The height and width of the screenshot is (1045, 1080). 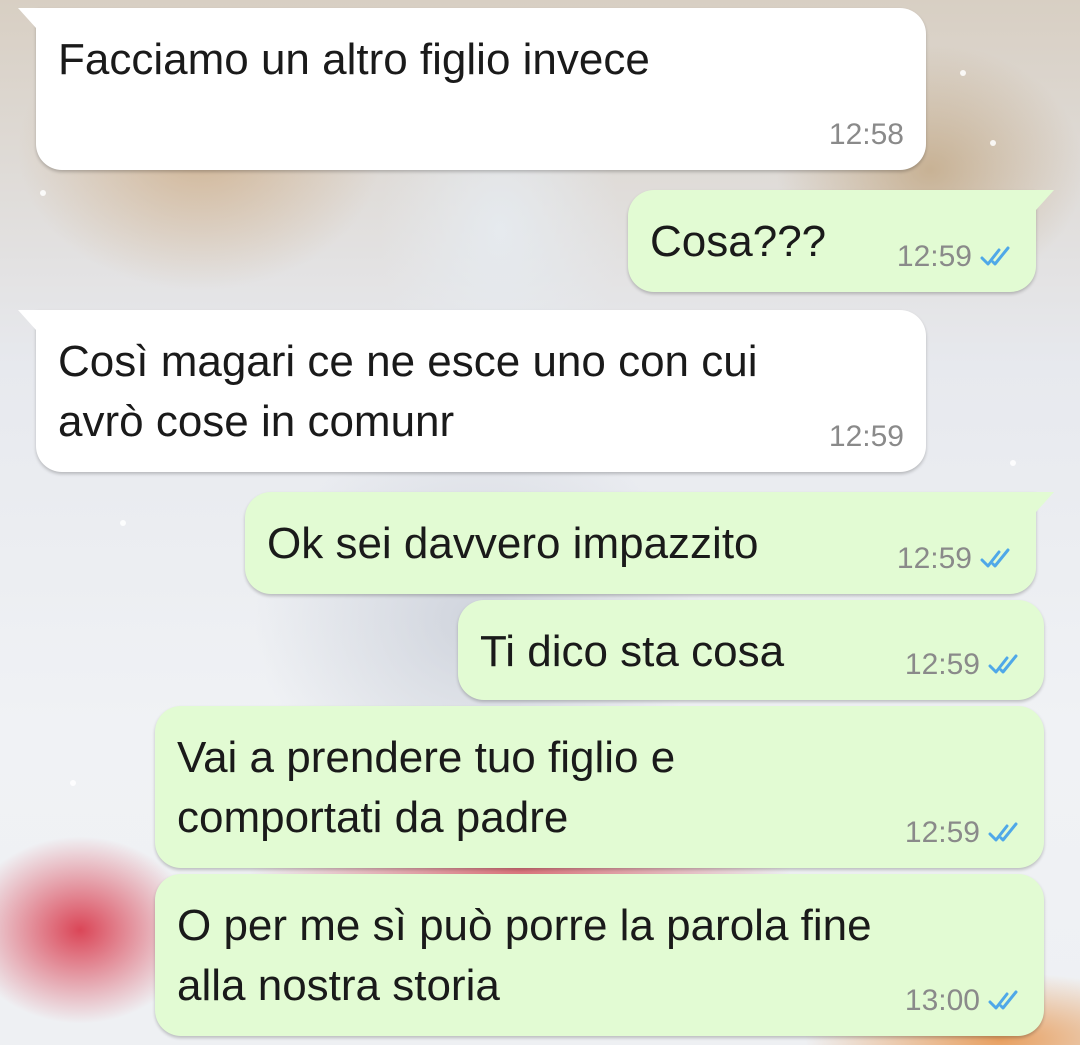 I want to click on message-time: 12:58, so click(x=866, y=134).